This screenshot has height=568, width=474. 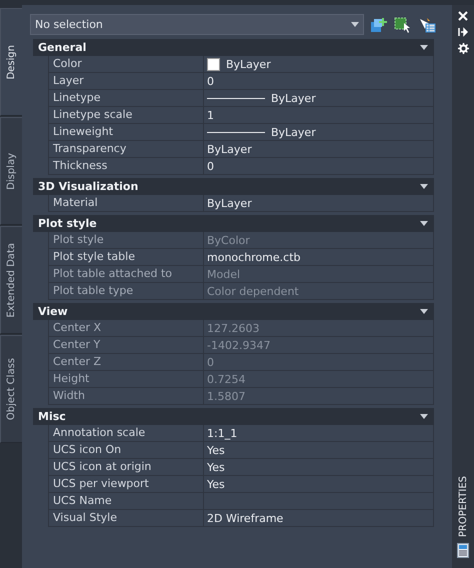 I want to click on property-label: Center Z, so click(x=126, y=362).